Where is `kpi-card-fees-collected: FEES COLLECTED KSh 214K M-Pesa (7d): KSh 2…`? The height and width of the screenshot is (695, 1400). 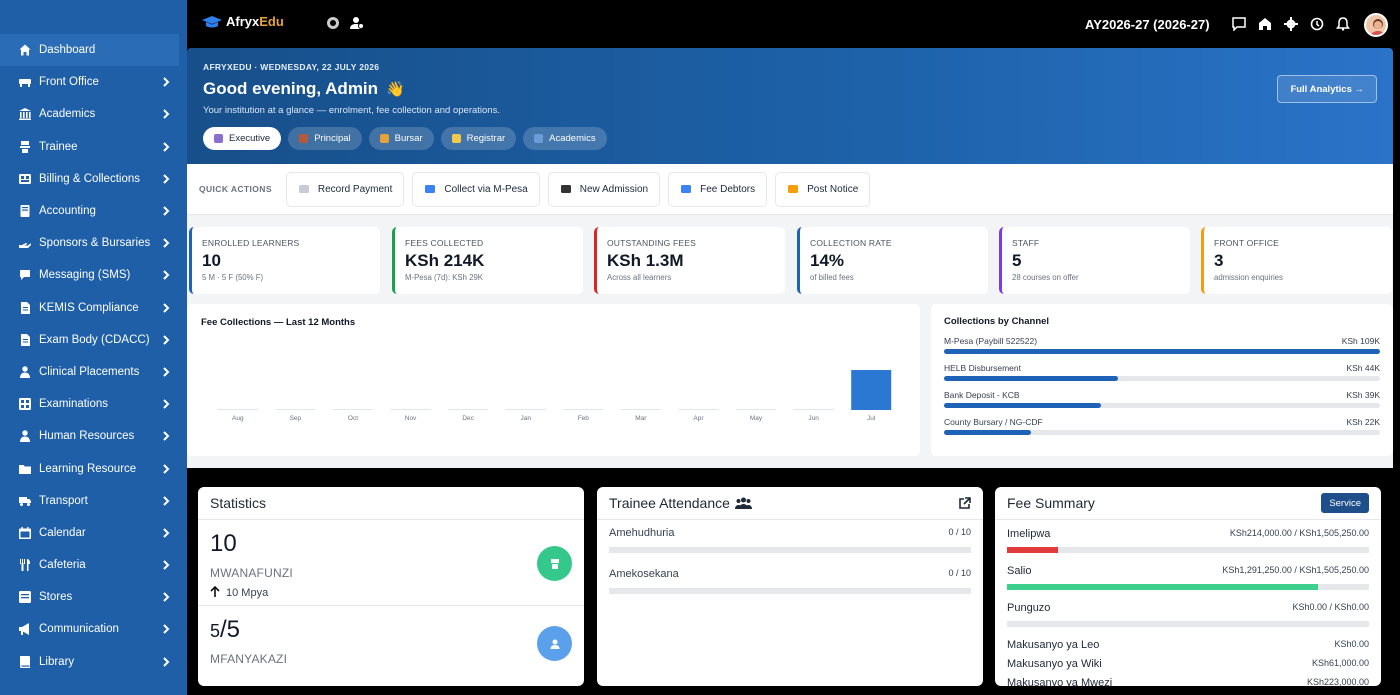
kpi-card-fees-collected: FEES COLLECTED KSh 214K M-Pesa (7d): KSh 2… is located at coordinates (487, 260).